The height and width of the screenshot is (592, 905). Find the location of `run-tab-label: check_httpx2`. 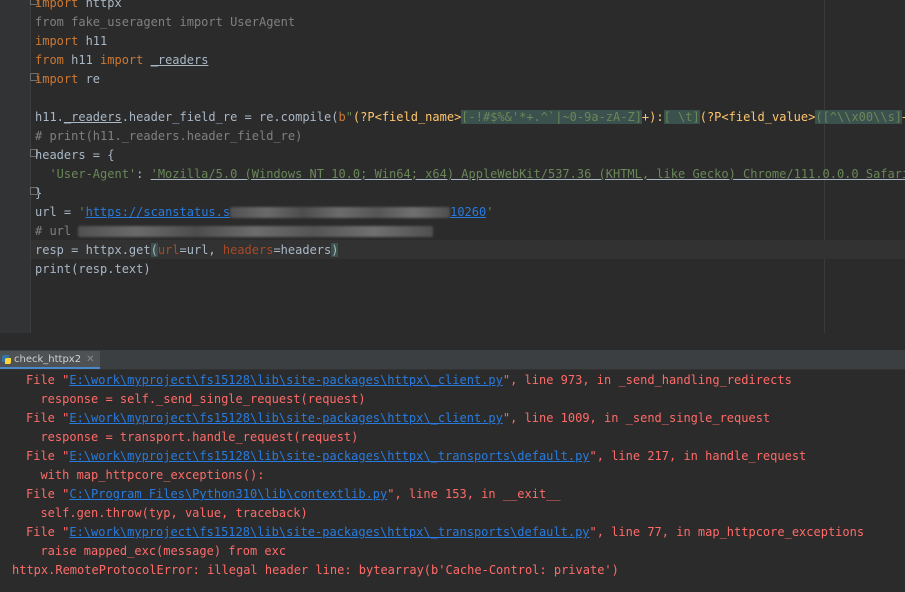

run-tab-label: check_httpx2 is located at coordinates (48, 359).